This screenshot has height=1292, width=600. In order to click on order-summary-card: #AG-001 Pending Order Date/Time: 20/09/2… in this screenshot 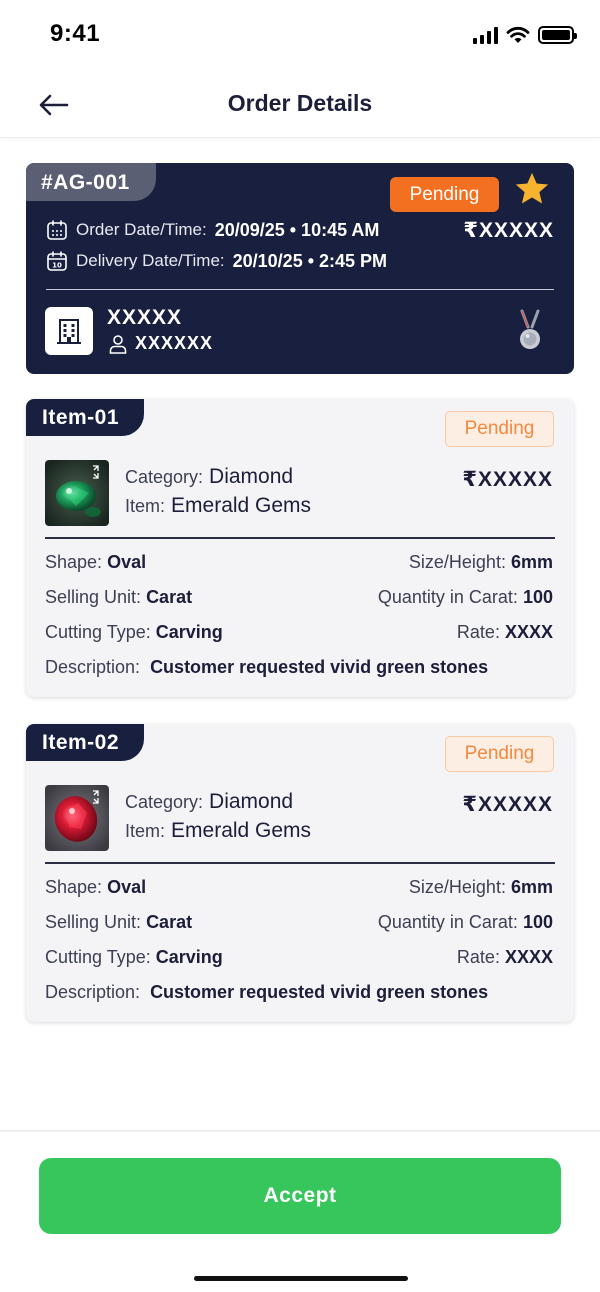, I will do `click(300, 268)`.